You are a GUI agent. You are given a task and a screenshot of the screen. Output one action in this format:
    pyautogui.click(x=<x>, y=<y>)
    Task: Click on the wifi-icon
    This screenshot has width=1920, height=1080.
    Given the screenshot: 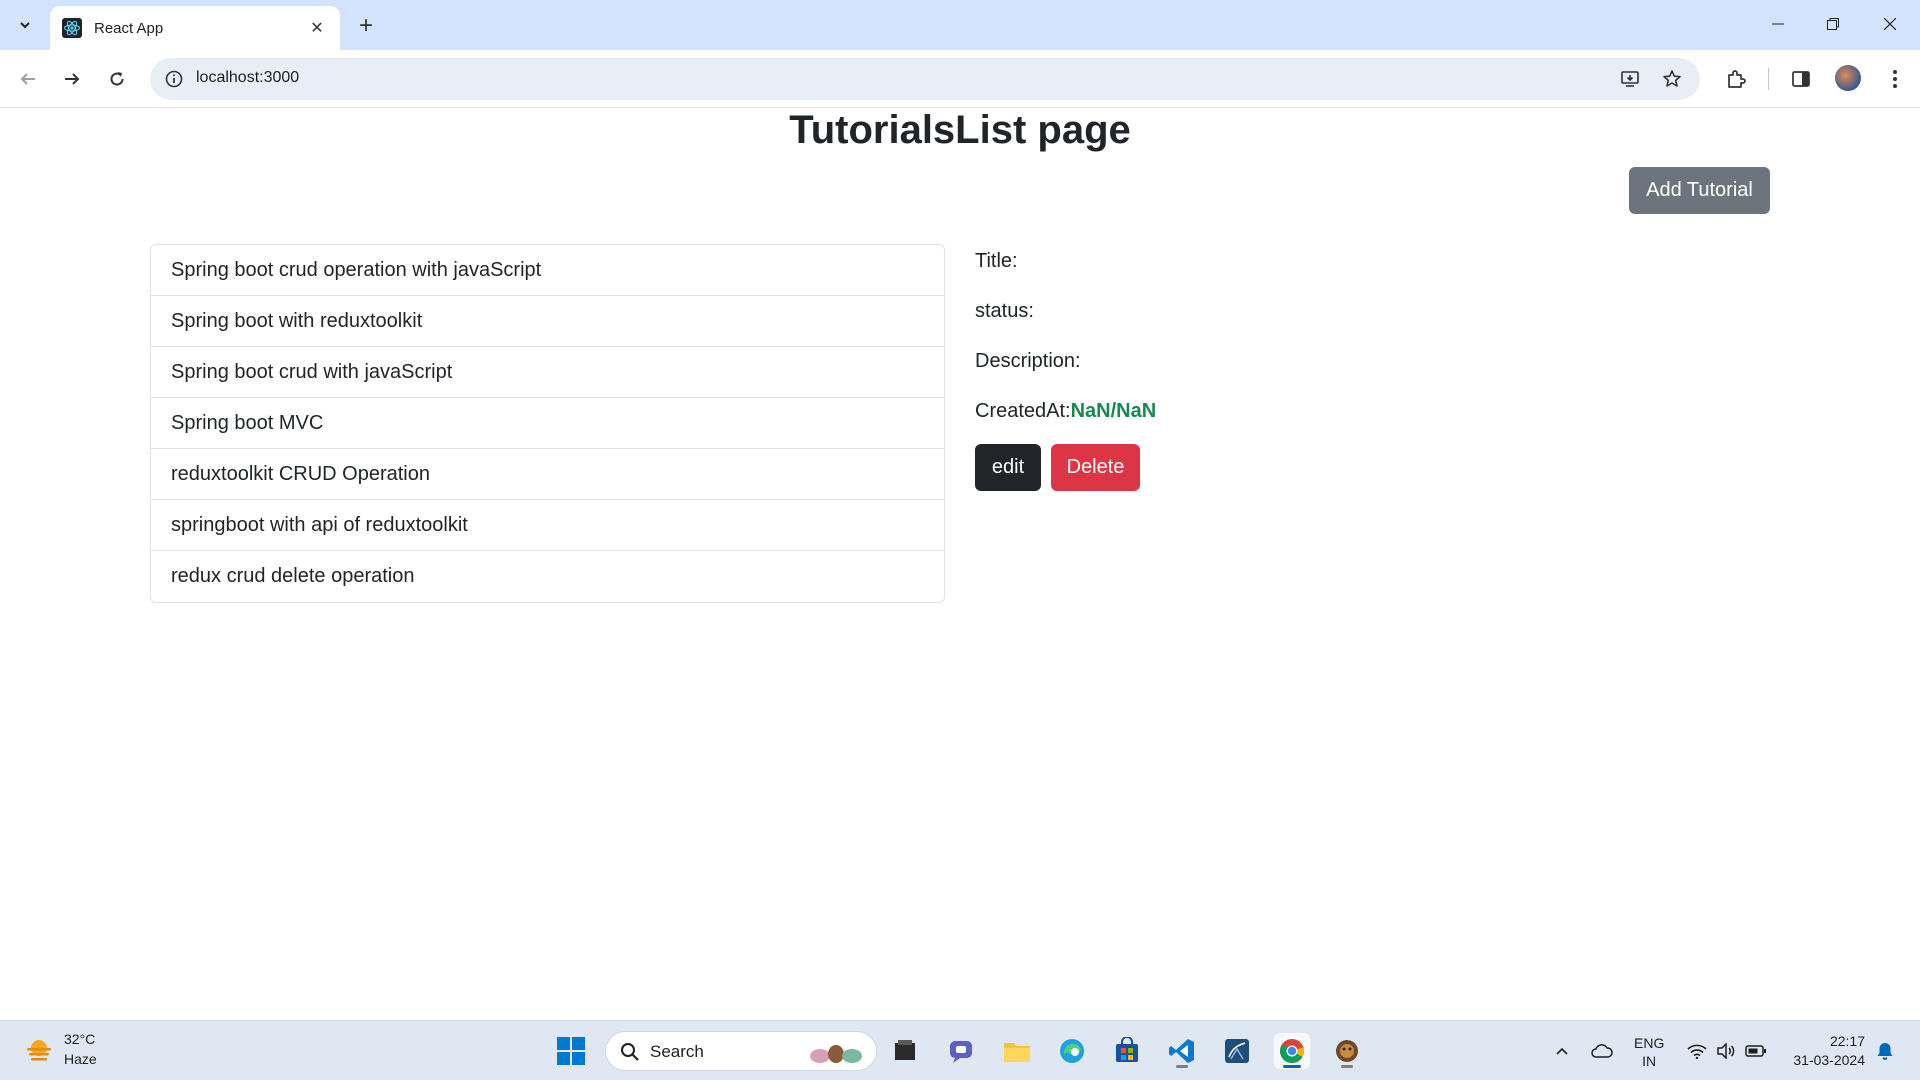 What is the action you would take?
    pyautogui.click(x=1697, y=1051)
    